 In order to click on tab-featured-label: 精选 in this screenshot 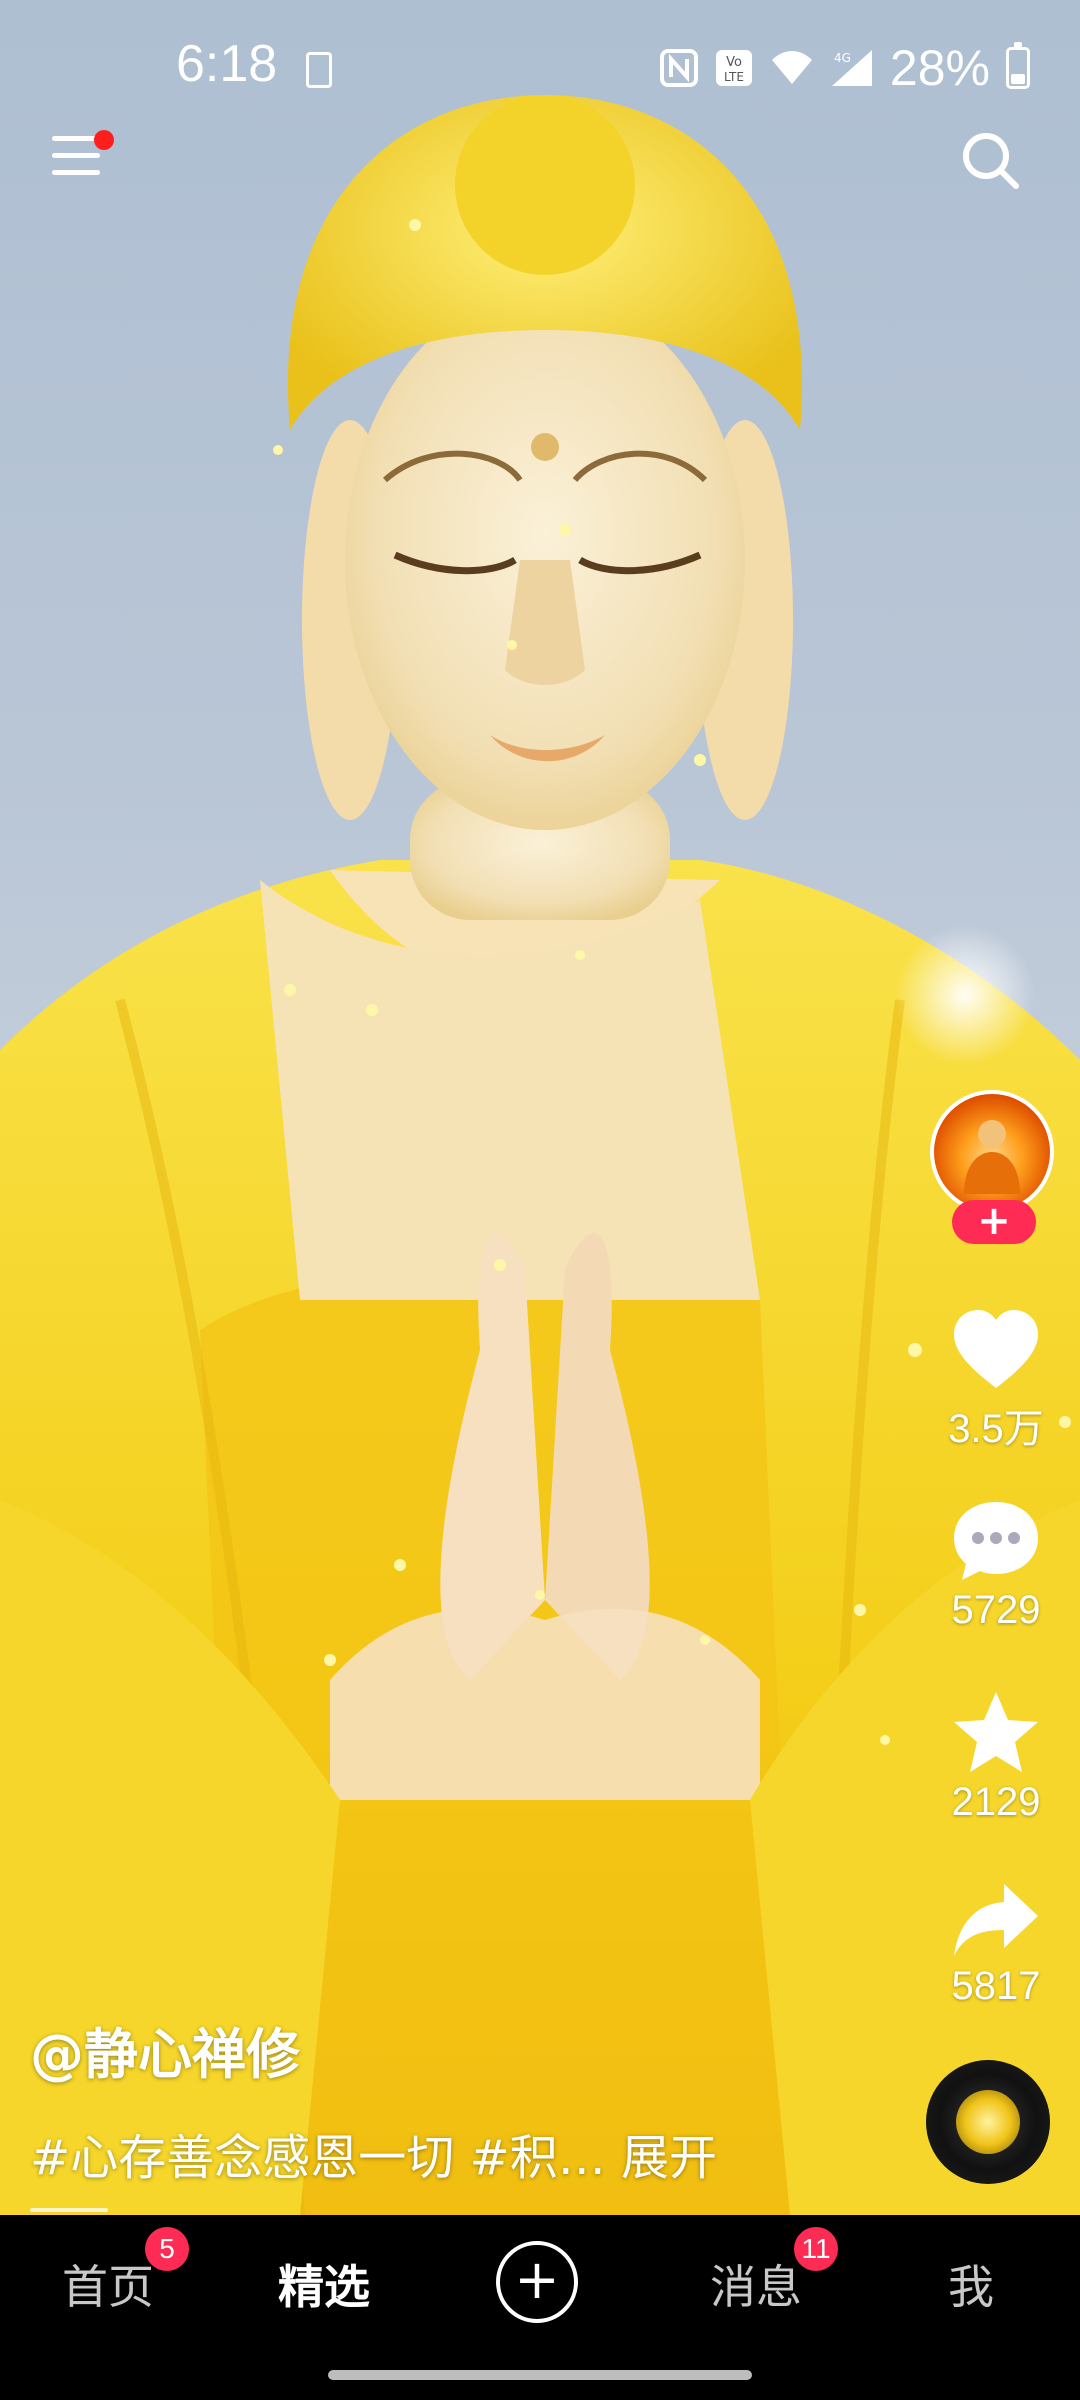, I will do `click(324, 2287)`.